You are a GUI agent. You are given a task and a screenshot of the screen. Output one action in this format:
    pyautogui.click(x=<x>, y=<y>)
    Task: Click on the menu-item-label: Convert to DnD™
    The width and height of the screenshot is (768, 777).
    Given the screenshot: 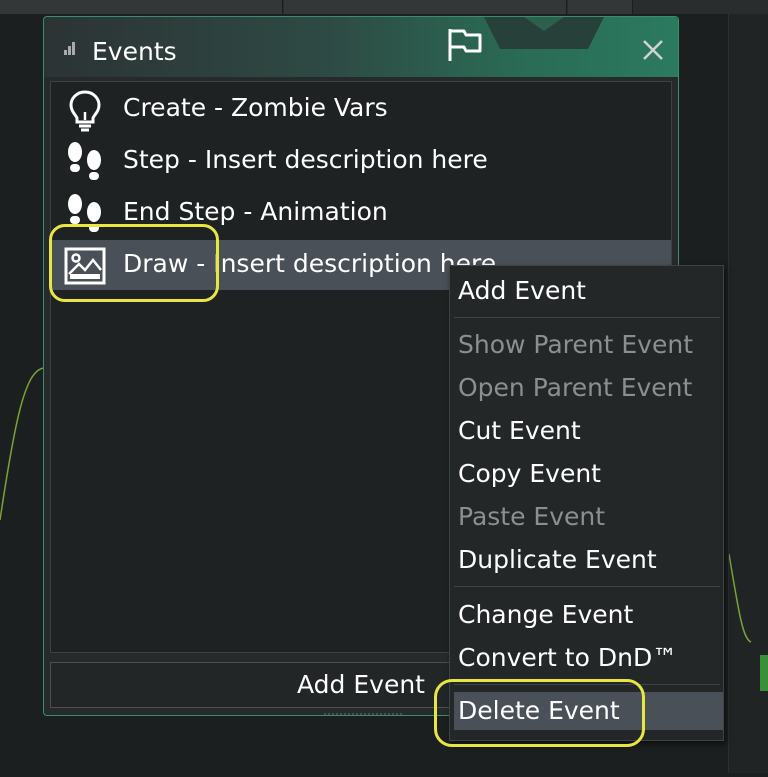 What is the action you would take?
    pyautogui.click(x=568, y=657)
    